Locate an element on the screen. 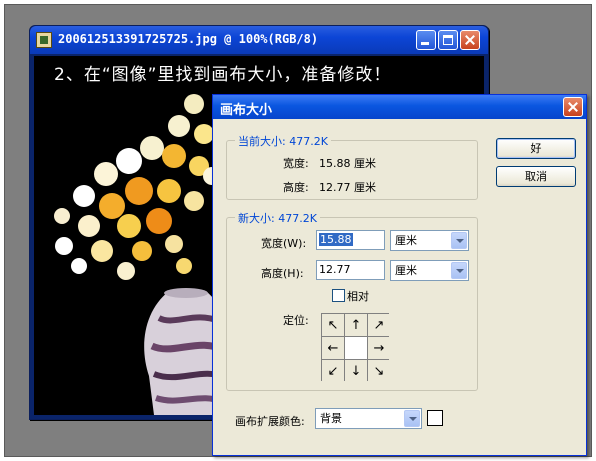 The height and width of the screenshot is (461, 596). anchor-label: 定位: is located at coordinates (296, 320).